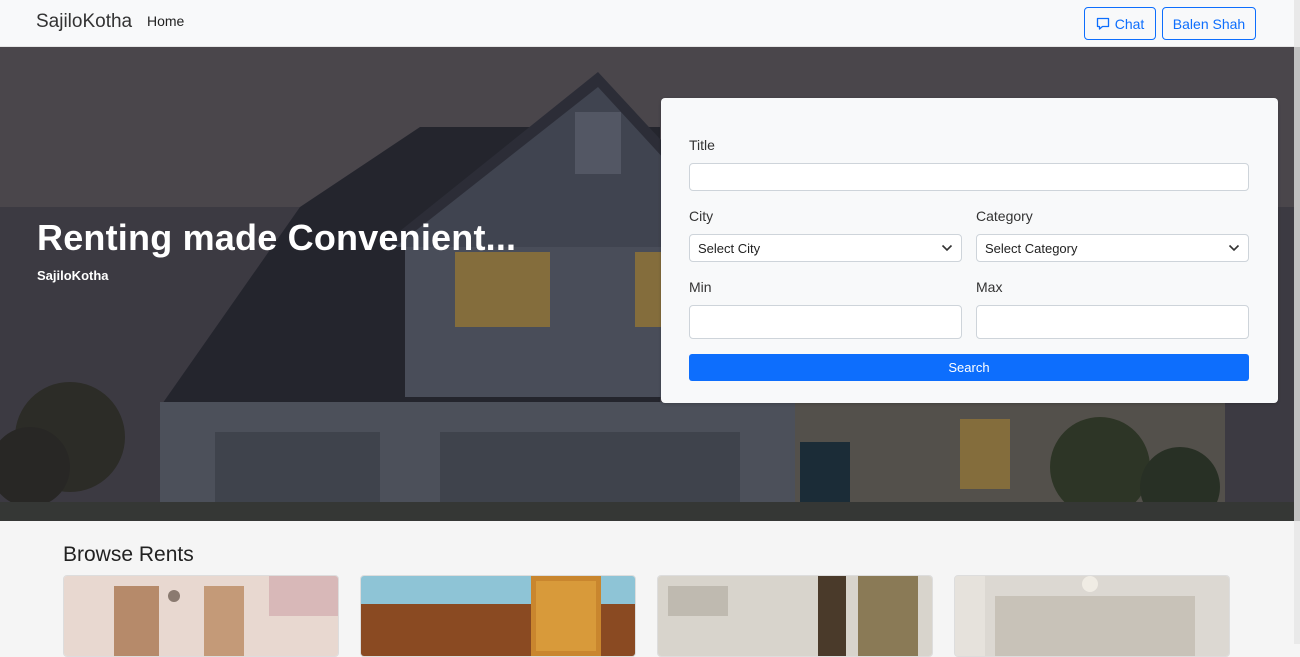 The height and width of the screenshot is (657, 1300). What do you see at coordinates (84, 22) in the screenshot?
I see `brand-logo: SajiloKotha` at bounding box center [84, 22].